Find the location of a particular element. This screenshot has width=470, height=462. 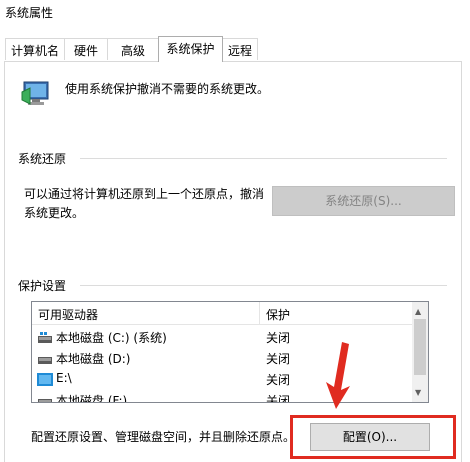

title-bar: 系统属性 is located at coordinates (235, 14).